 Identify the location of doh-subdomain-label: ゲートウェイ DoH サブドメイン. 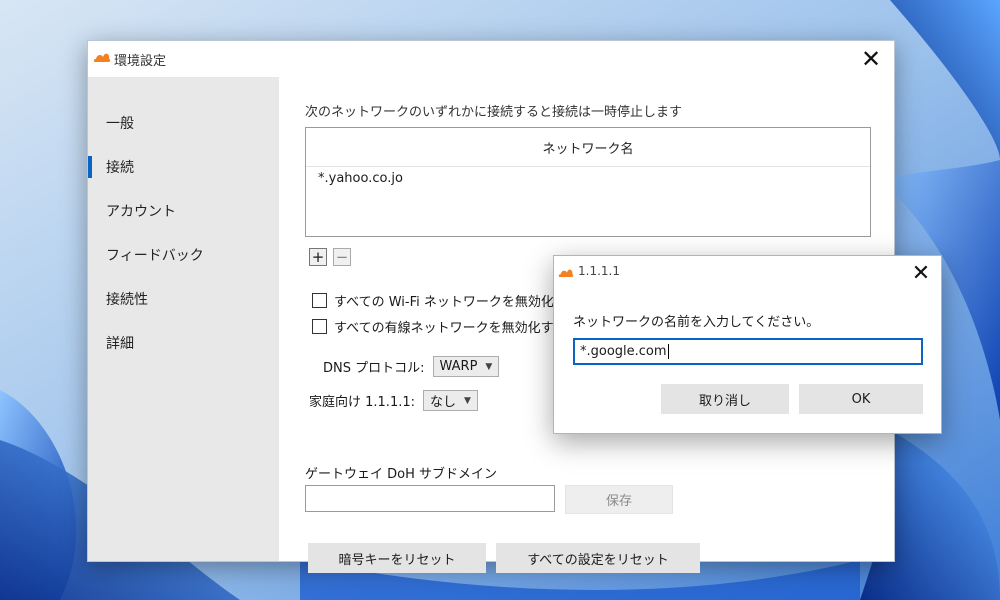
(401, 474).